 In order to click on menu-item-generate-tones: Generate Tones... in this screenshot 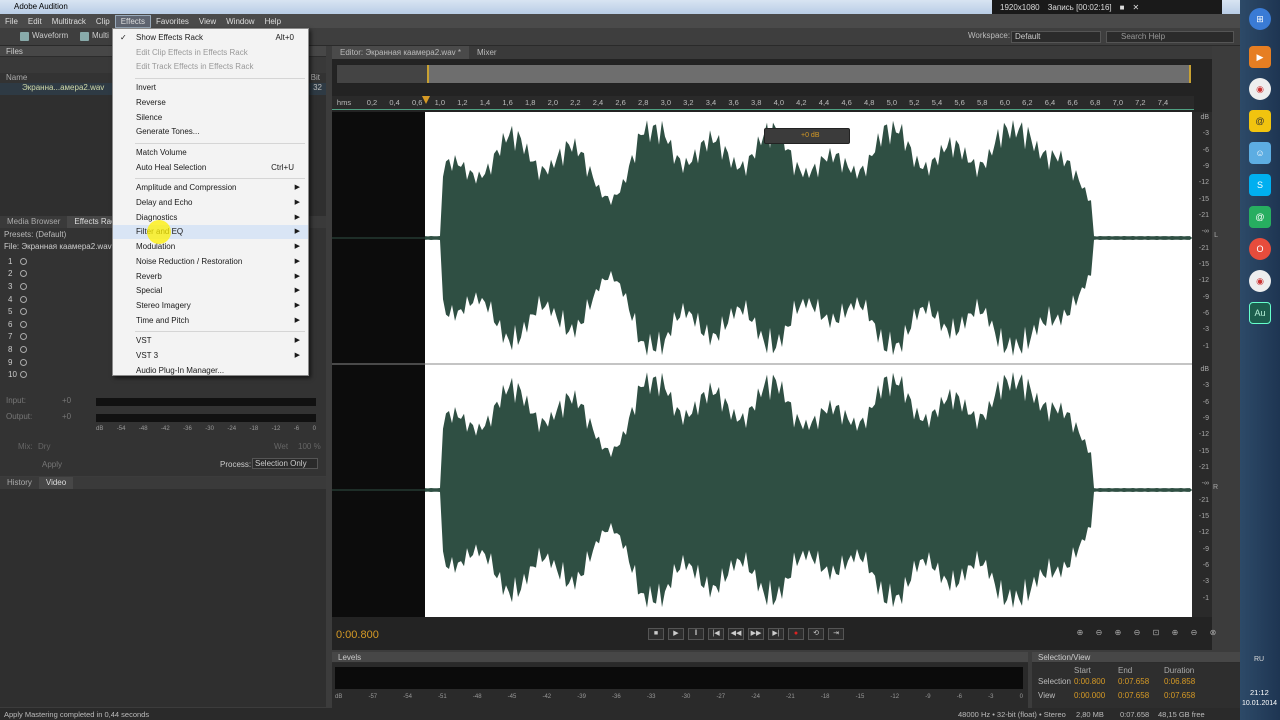, I will do `click(210, 132)`.